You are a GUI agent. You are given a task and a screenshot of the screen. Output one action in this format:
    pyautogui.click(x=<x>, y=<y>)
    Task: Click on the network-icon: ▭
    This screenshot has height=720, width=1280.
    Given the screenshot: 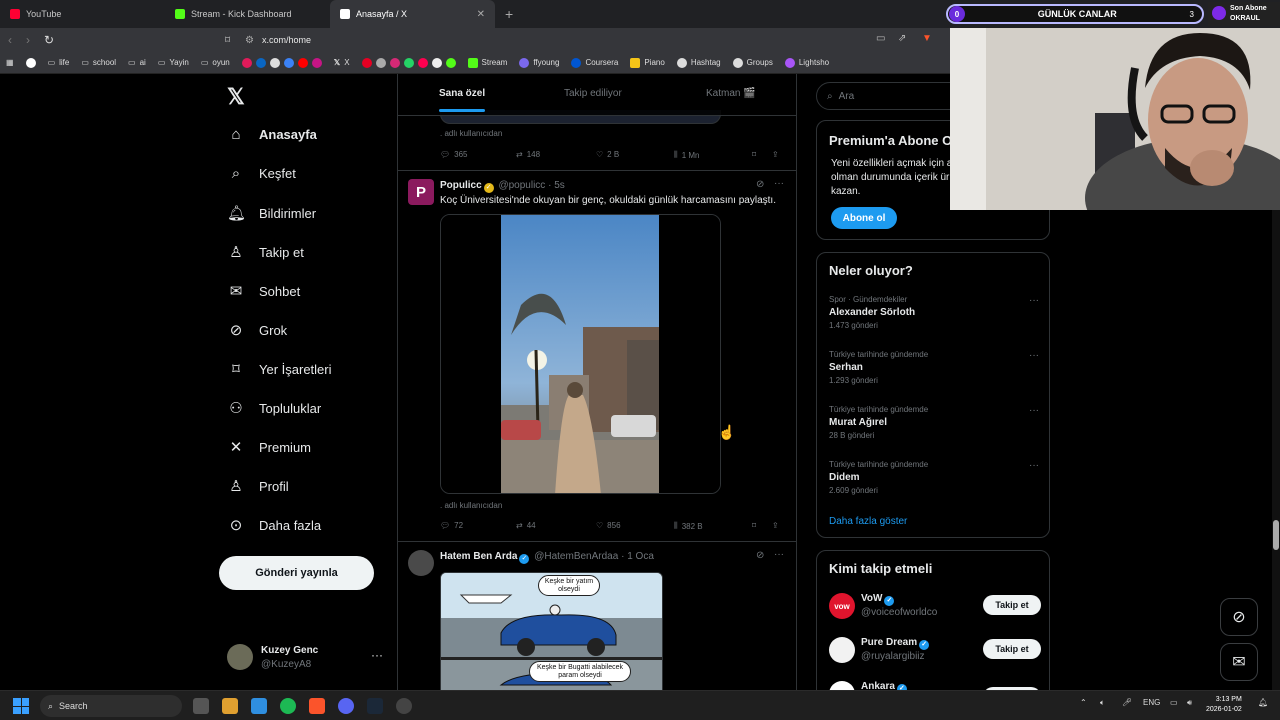 What is the action you would take?
    pyautogui.click(x=1174, y=702)
    